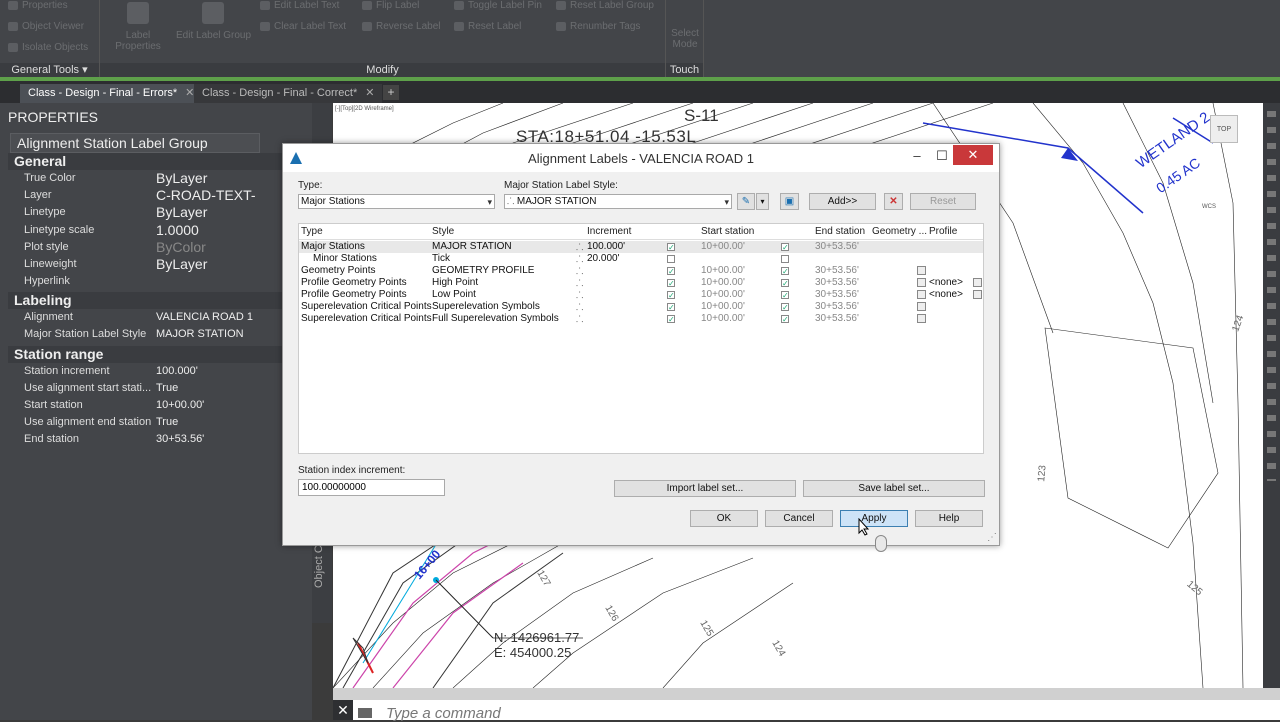 This screenshot has width=1280, height=722. Describe the element at coordinates (48, 47) in the screenshot. I see `isolate-objects-button: Isolate Objects` at that location.